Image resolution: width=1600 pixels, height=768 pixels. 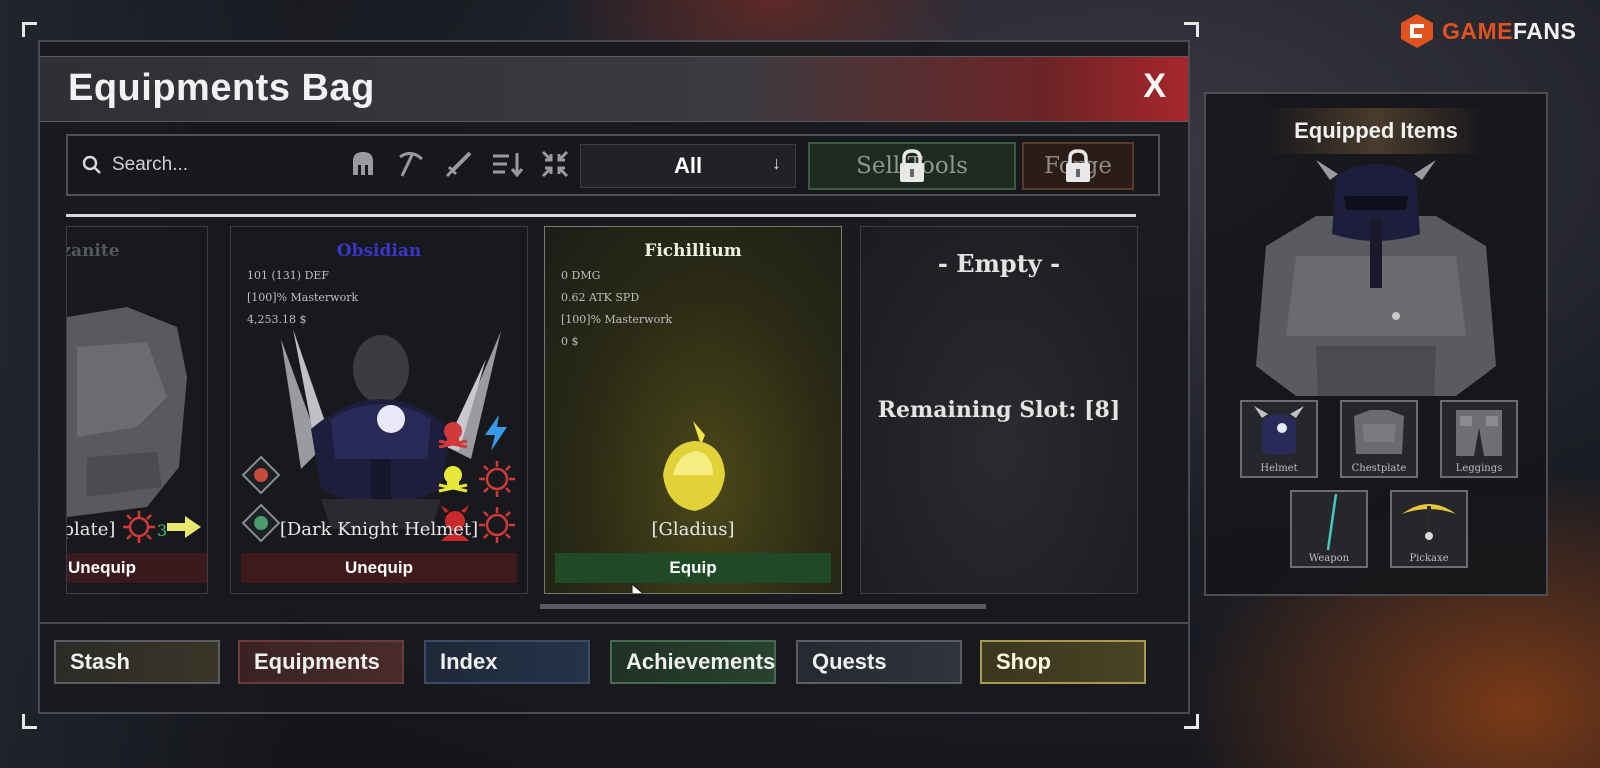 What do you see at coordinates (496, 433) in the screenshot?
I see `lightning-icon` at bounding box center [496, 433].